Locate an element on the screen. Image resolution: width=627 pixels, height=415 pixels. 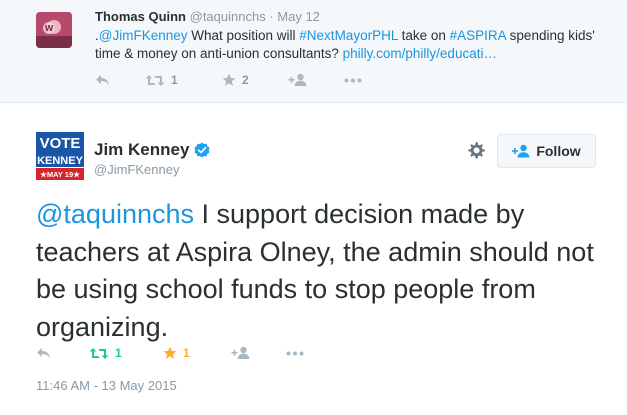
favorite-count: 2 is located at coordinates (245, 80).